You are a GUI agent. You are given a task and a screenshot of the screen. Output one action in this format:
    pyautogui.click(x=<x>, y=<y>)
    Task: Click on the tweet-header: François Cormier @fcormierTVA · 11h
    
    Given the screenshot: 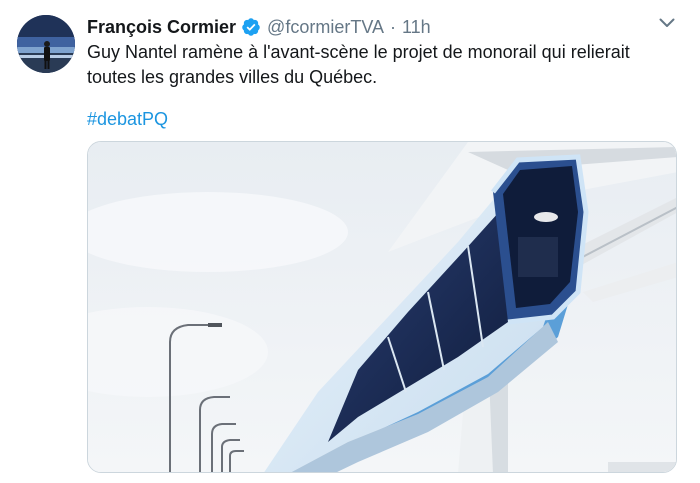 What is the action you would take?
    pyautogui.click(x=383, y=27)
    